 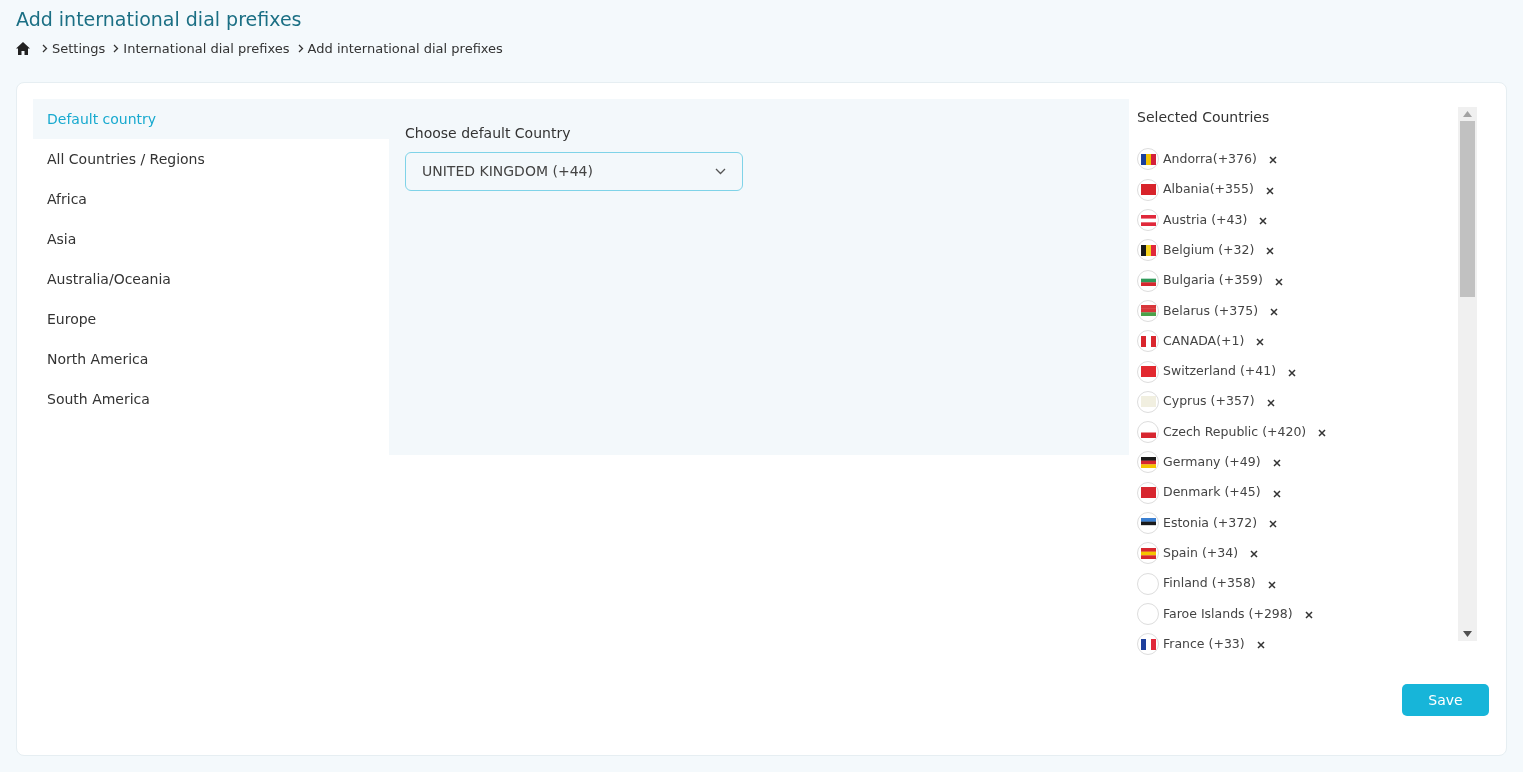 I want to click on sidebar-item: North America, so click(x=211, y=359).